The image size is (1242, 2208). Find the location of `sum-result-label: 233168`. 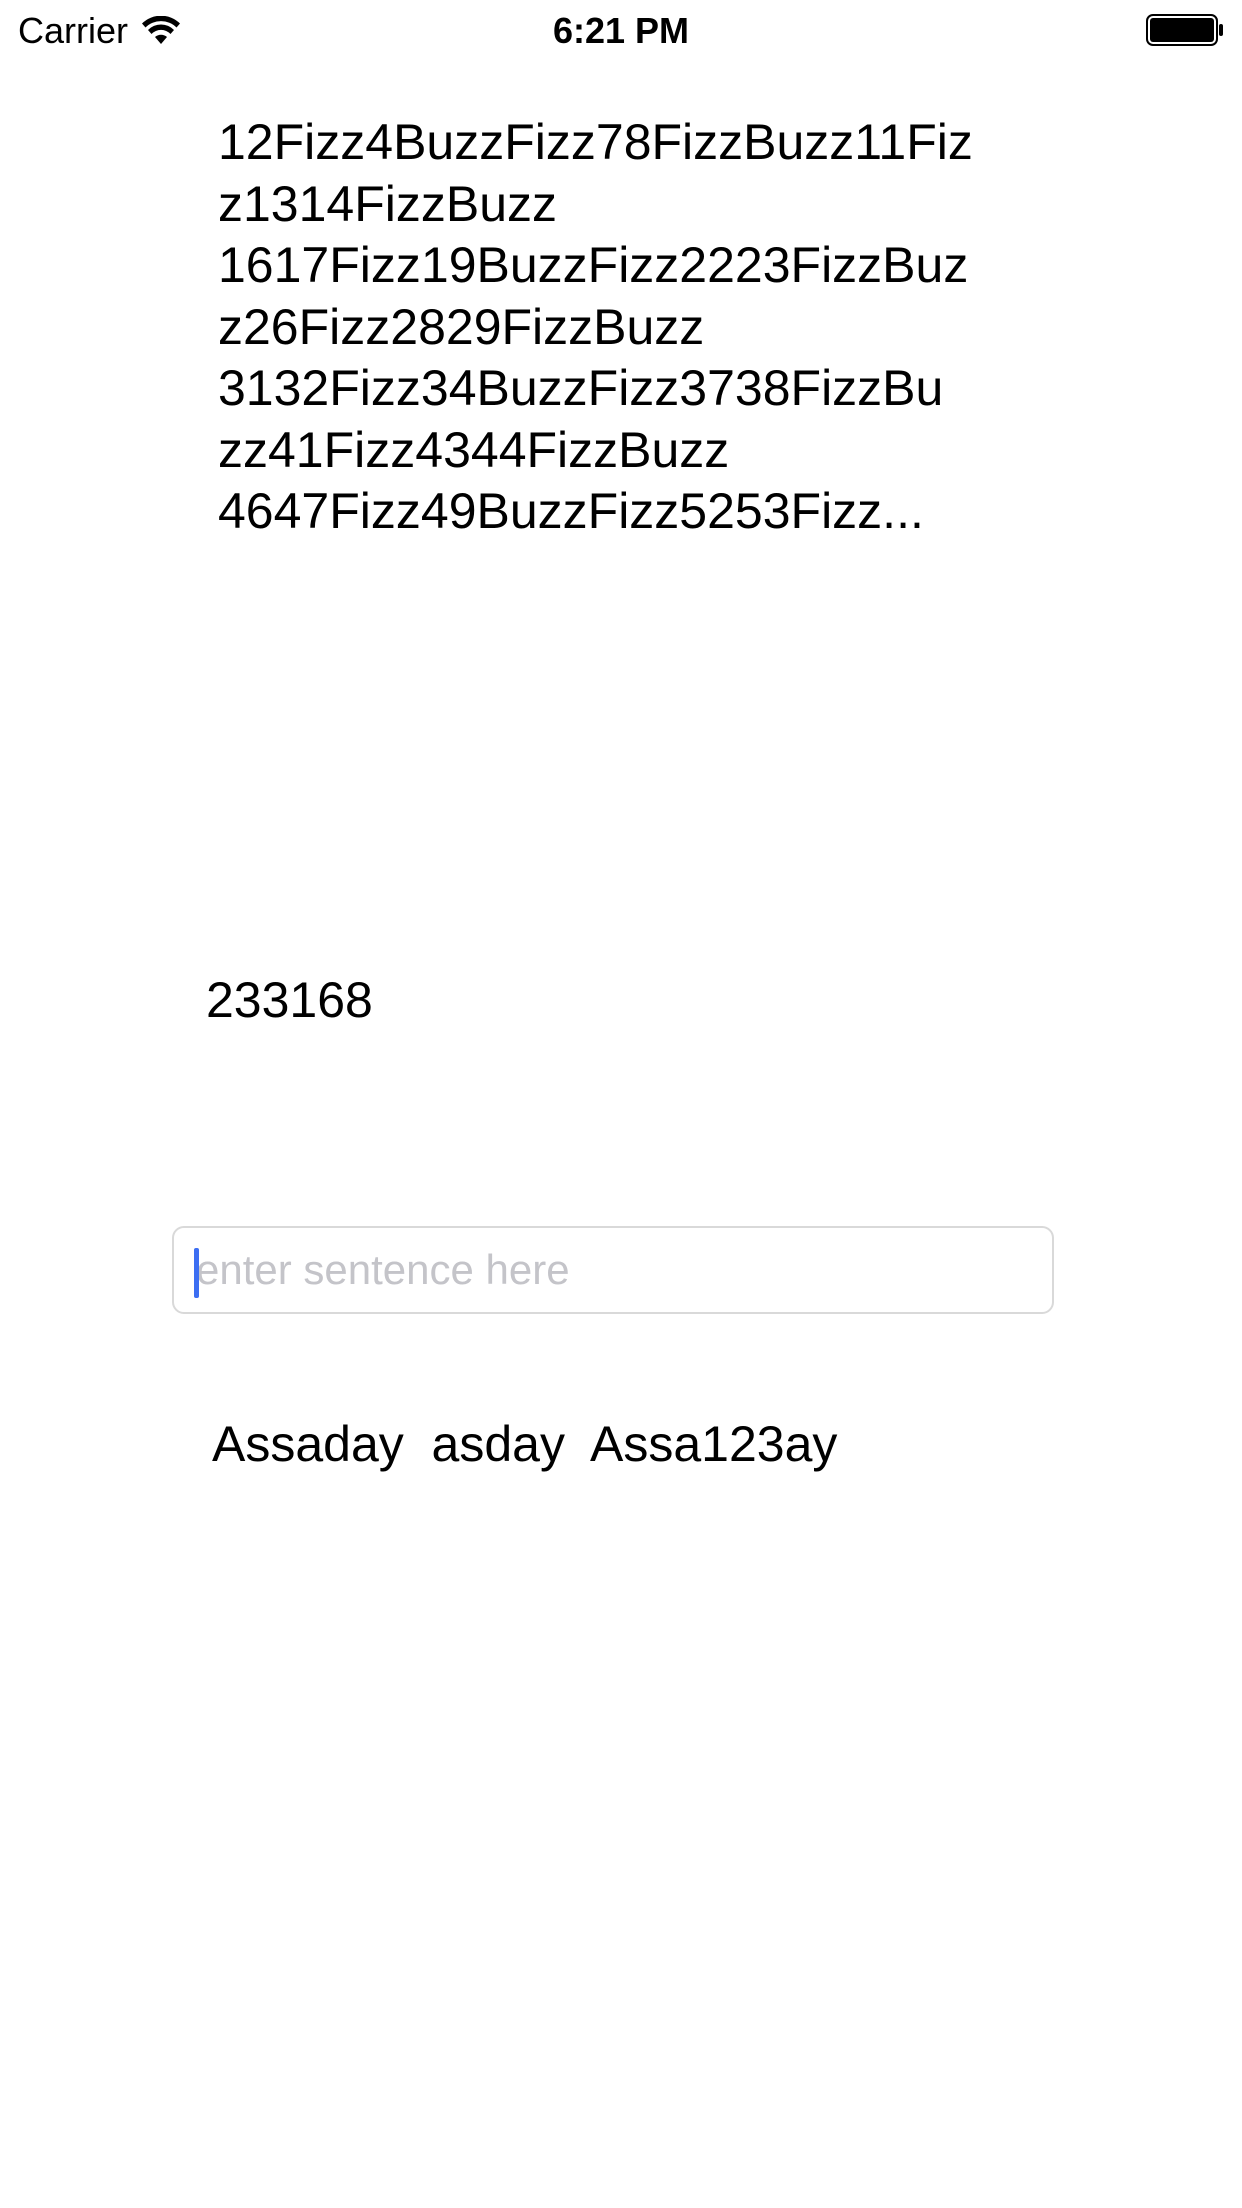

sum-result-label: 233168 is located at coordinates (289, 1000).